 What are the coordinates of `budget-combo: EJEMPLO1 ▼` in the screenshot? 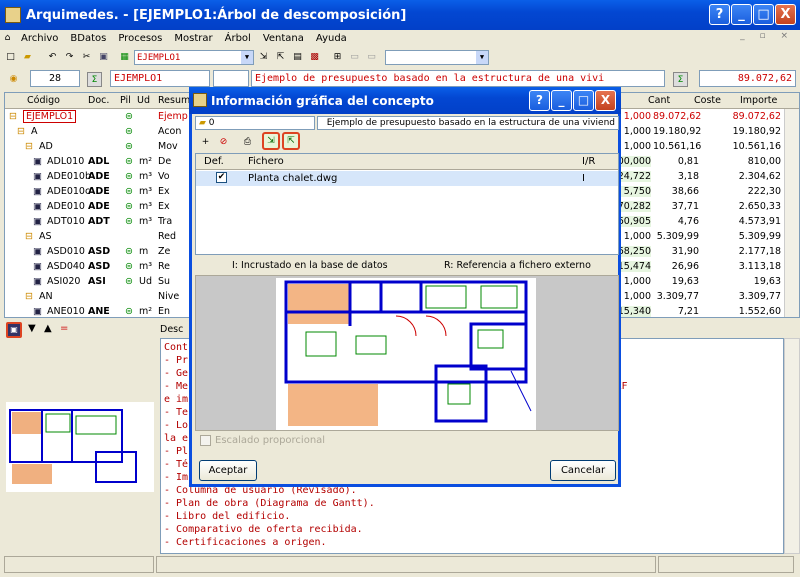 It's located at (194, 57).